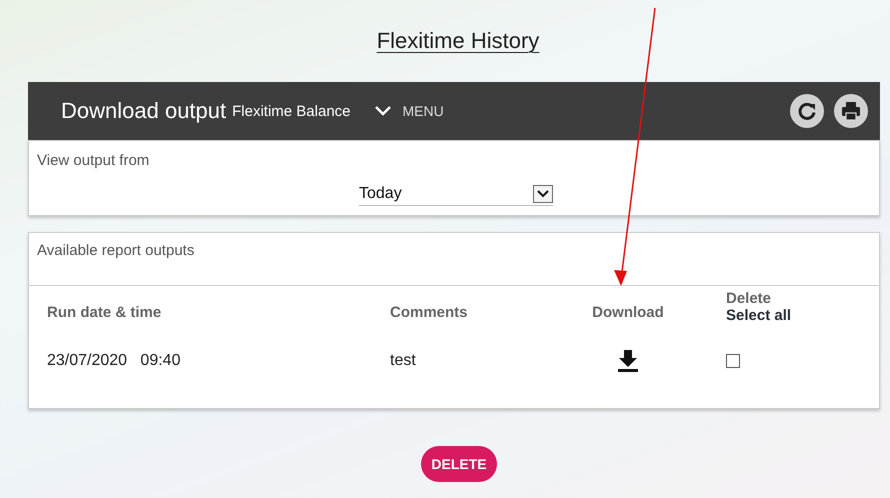 The image size is (890, 498). Describe the element at coordinates (291, 111) in the screenshot. I see `report-name: Flexitime Balance` at that location.